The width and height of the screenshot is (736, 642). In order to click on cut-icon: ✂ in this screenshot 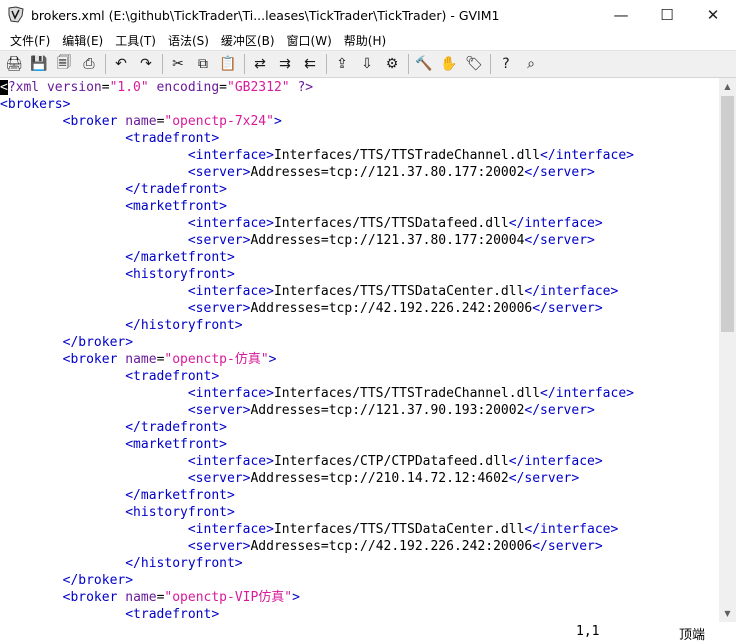, I will do `click(178, 64)`.